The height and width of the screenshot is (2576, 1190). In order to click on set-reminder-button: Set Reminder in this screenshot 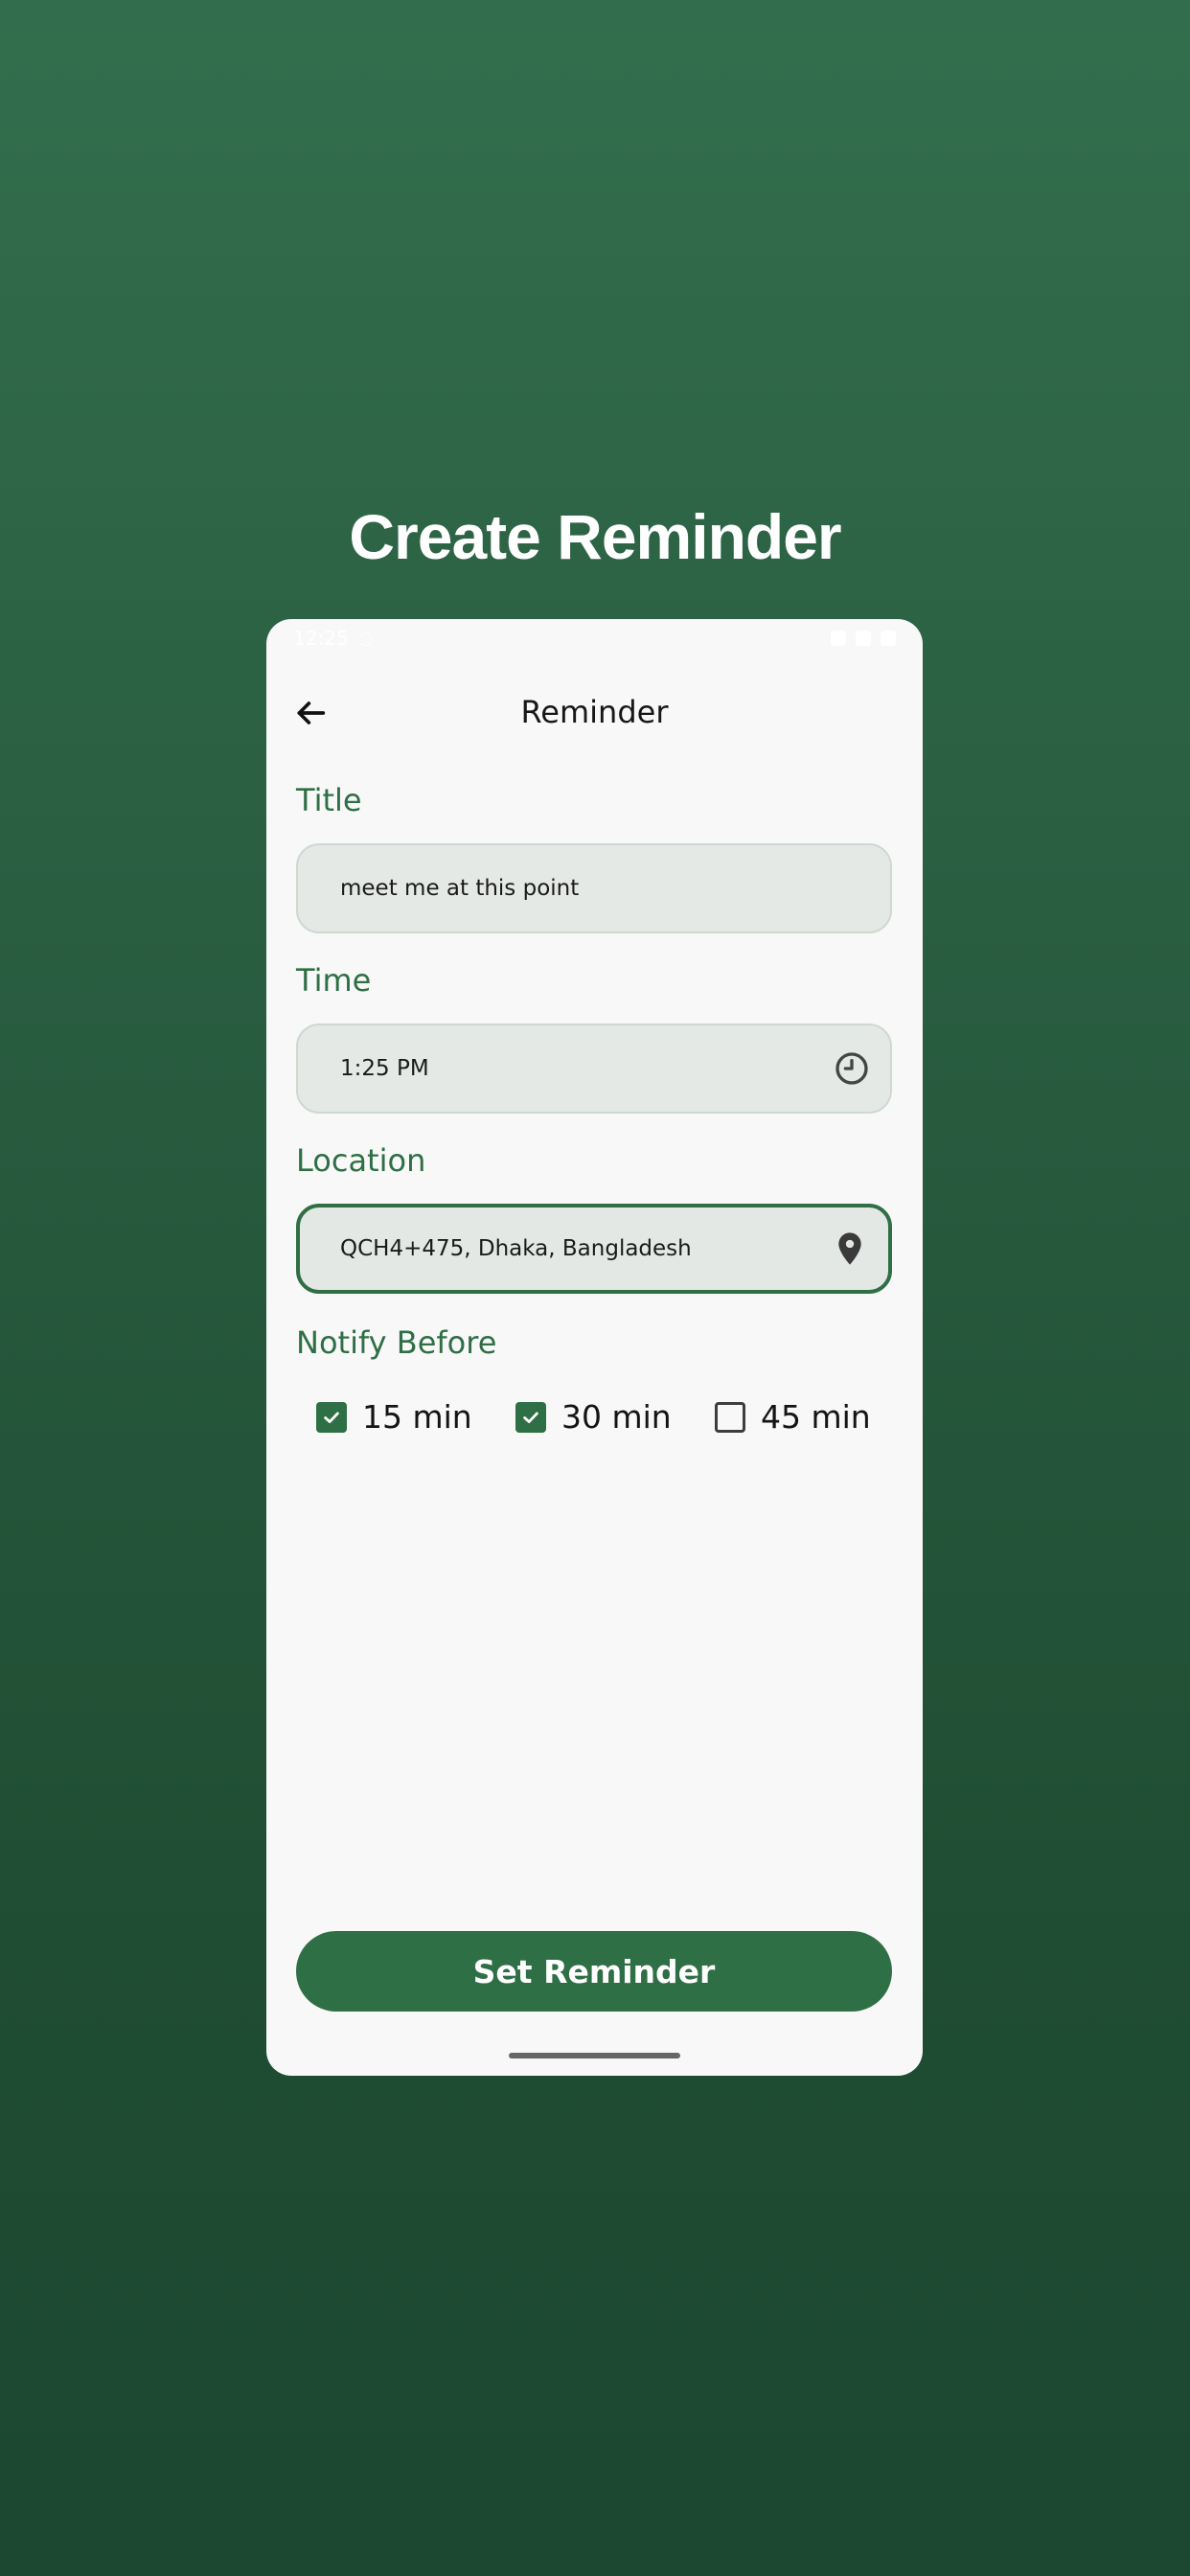, I will do `click(594, 1972)`.